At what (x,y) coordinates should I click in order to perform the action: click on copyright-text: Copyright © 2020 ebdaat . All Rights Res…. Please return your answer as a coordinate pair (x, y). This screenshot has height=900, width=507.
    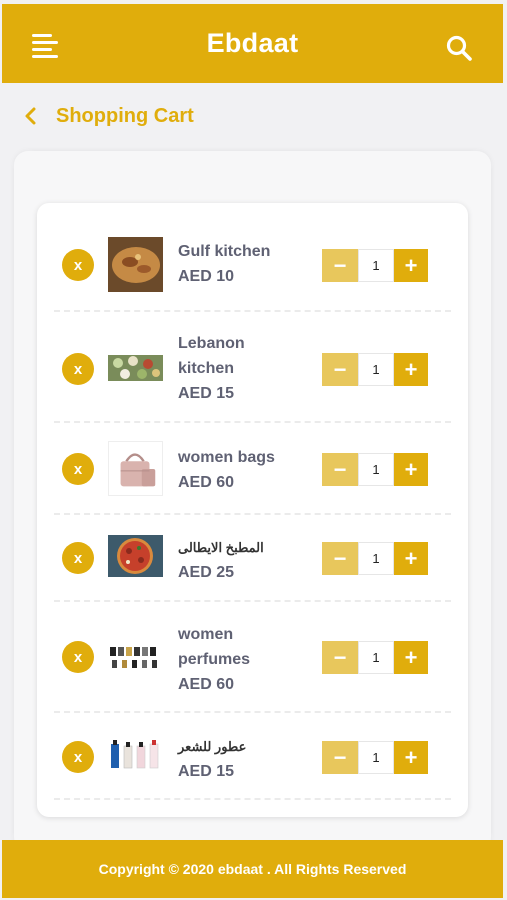
    Looking at the image, I should click on (252, 869).